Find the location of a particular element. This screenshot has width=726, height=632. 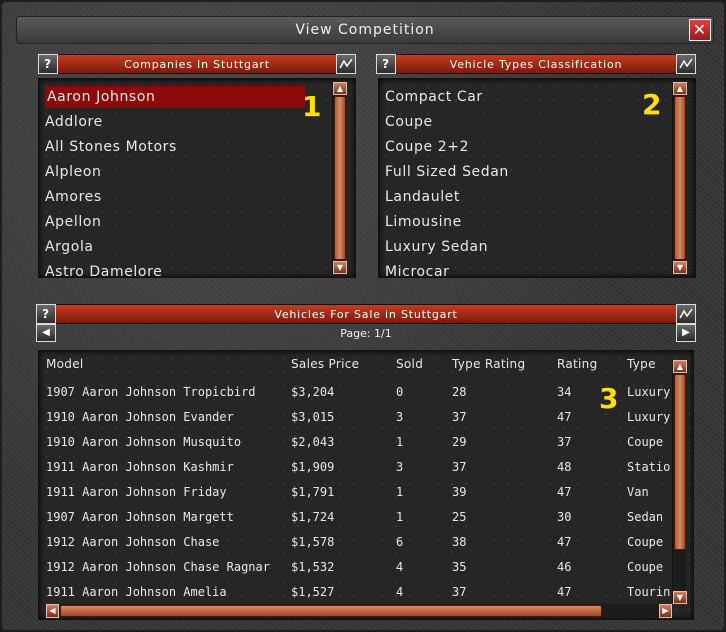

list-item: Aaron Johnson is located at coordinates (175, 97).